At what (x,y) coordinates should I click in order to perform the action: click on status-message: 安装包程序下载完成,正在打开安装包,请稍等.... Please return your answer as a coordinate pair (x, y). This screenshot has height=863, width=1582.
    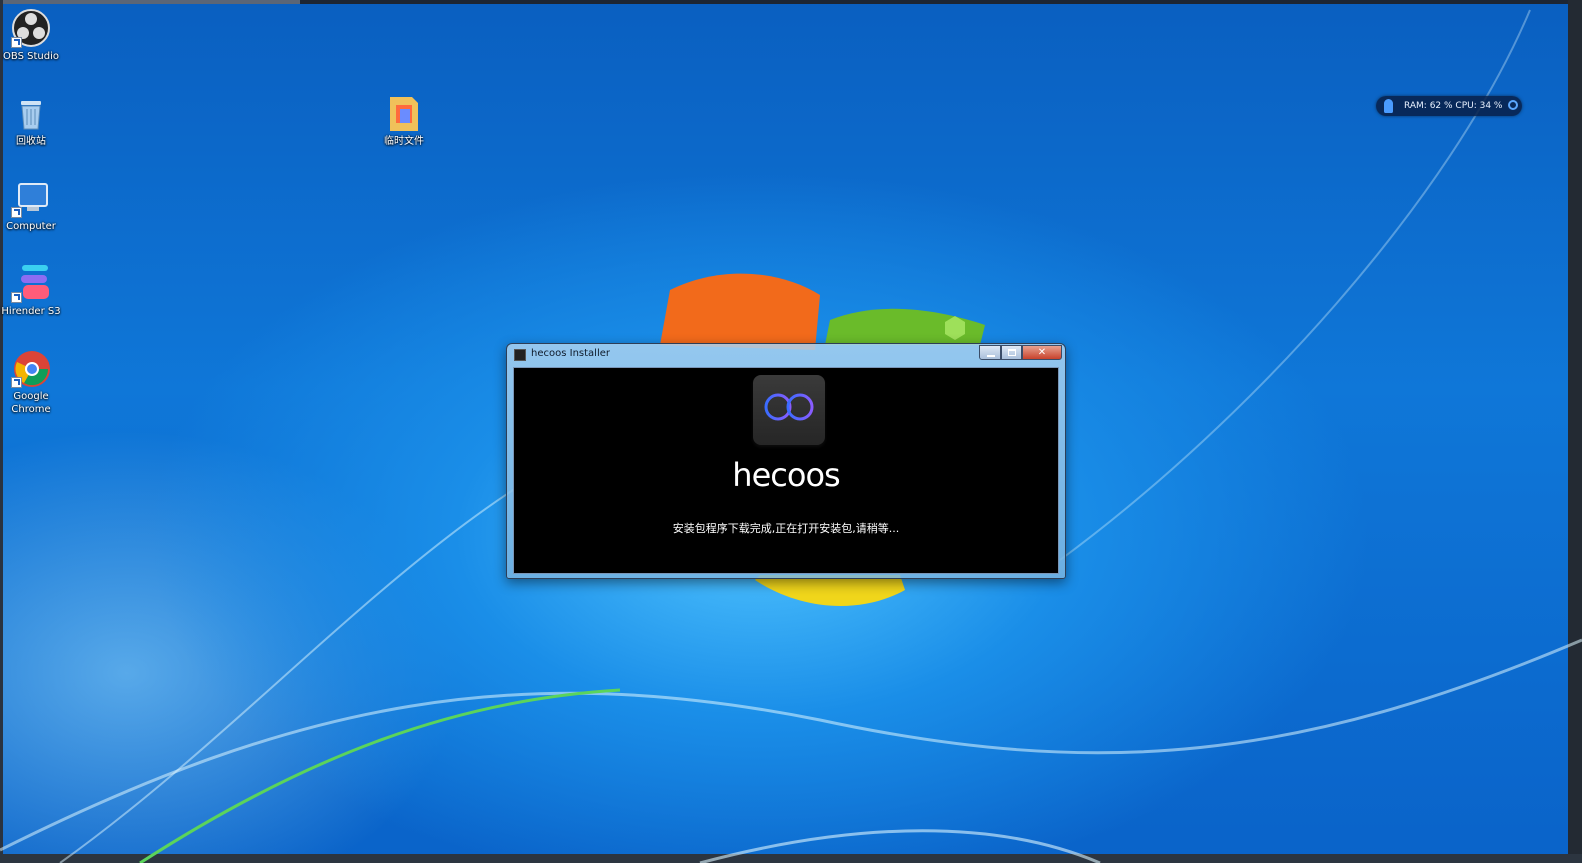
    Looking at the image, I should click on (786, 528).